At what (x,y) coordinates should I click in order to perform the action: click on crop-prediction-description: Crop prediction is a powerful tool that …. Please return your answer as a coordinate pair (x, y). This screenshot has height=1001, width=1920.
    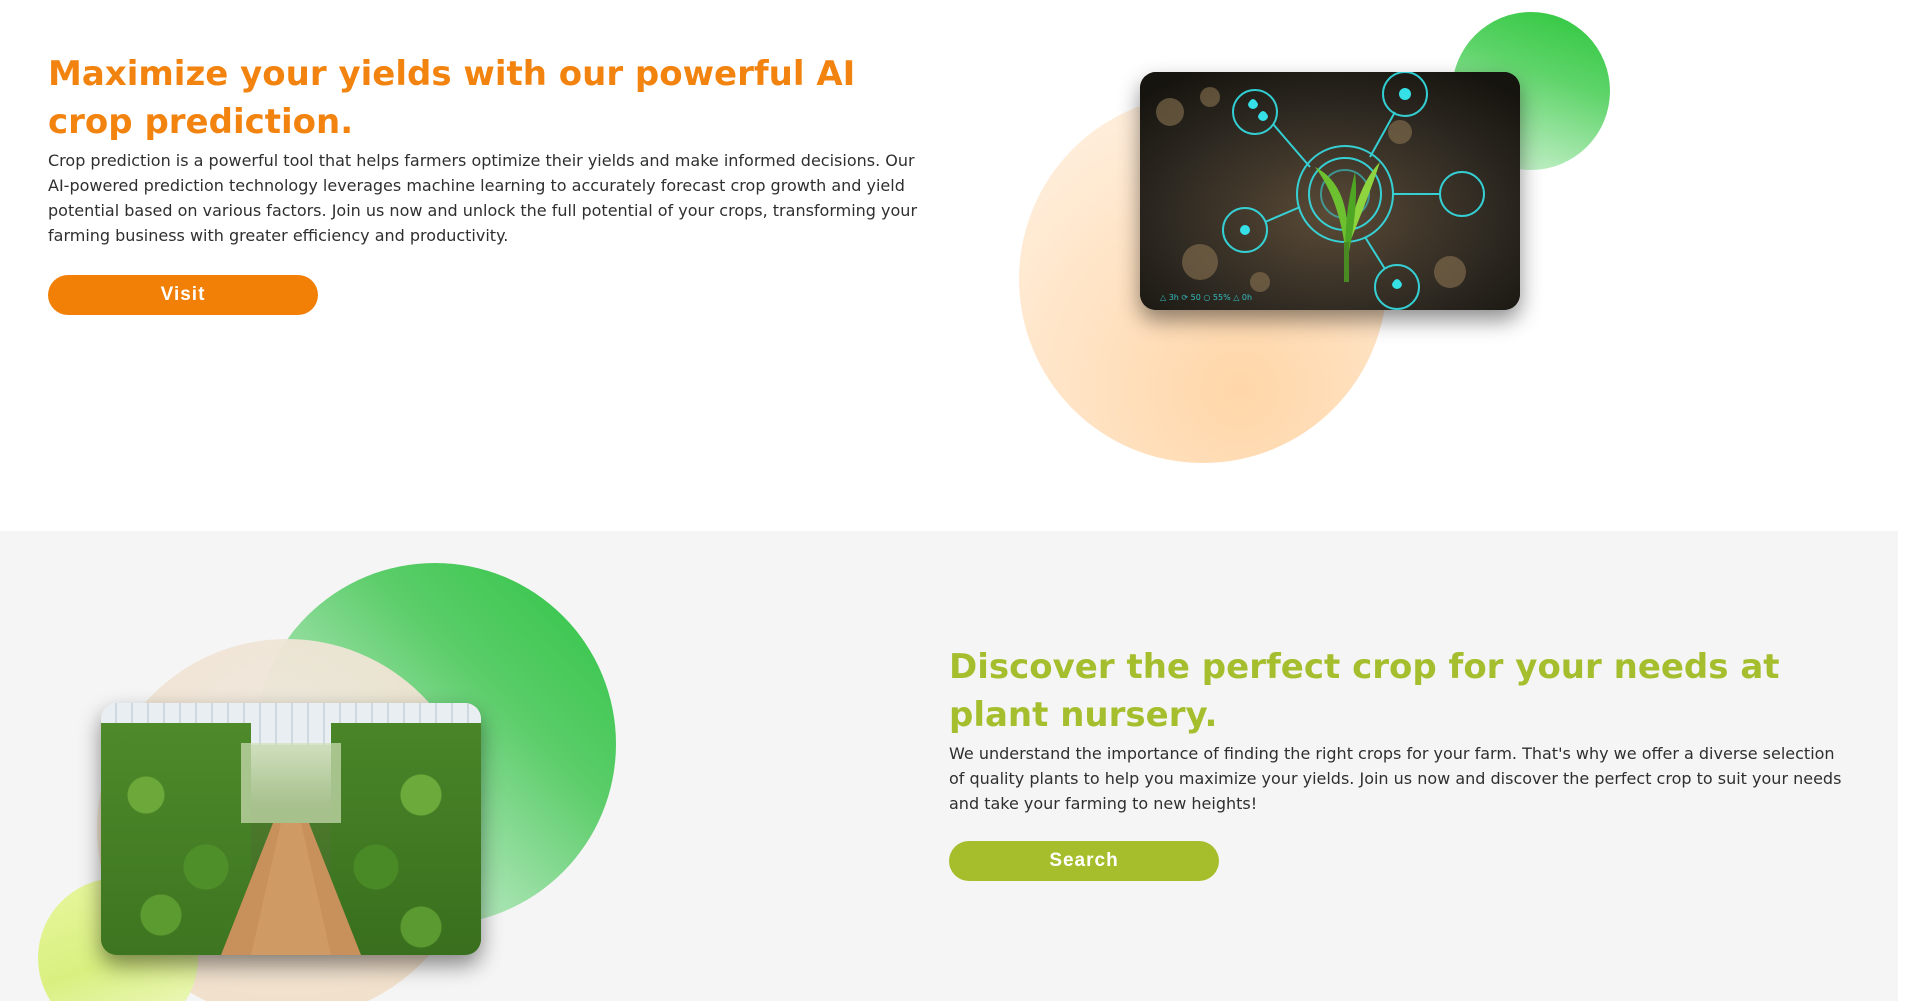
    Looking at the image, I should click on (483, 198).